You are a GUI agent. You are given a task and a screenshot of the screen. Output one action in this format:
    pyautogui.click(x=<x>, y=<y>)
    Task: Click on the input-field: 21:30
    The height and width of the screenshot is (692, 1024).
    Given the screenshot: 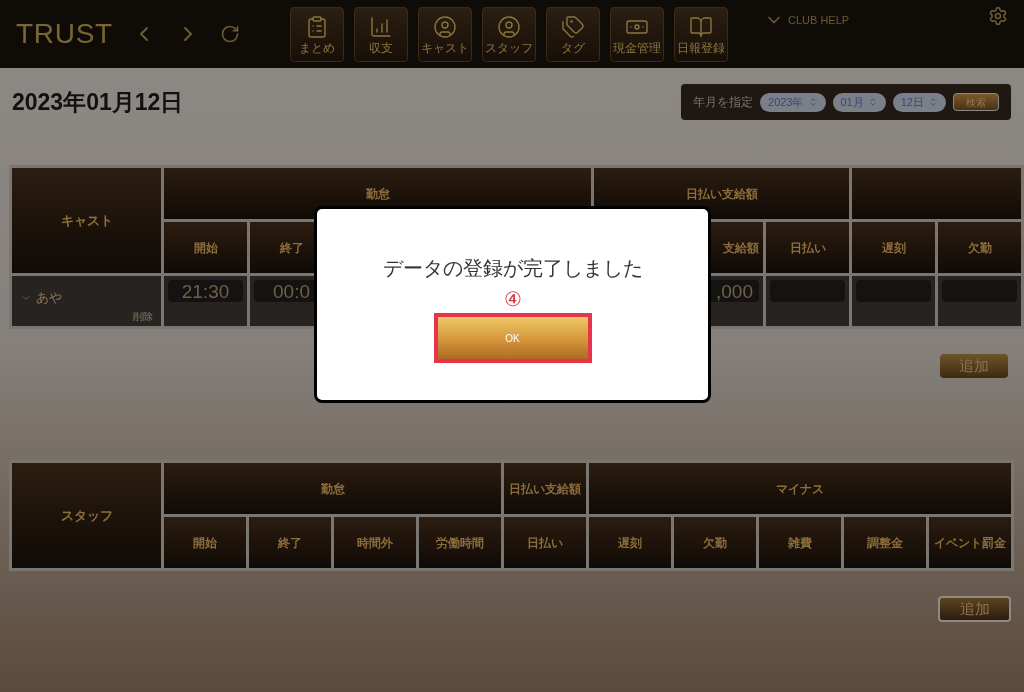 What is the action you would take?
    pyautogui.click(x=205, y=291)
    